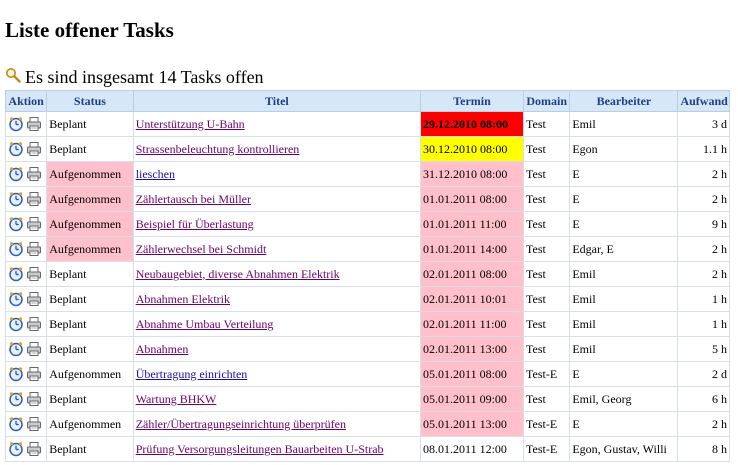 This screenshot has width=738, height=465. I want to click on task-title-link: Abnahmen Elektrik, so click(183, 299).